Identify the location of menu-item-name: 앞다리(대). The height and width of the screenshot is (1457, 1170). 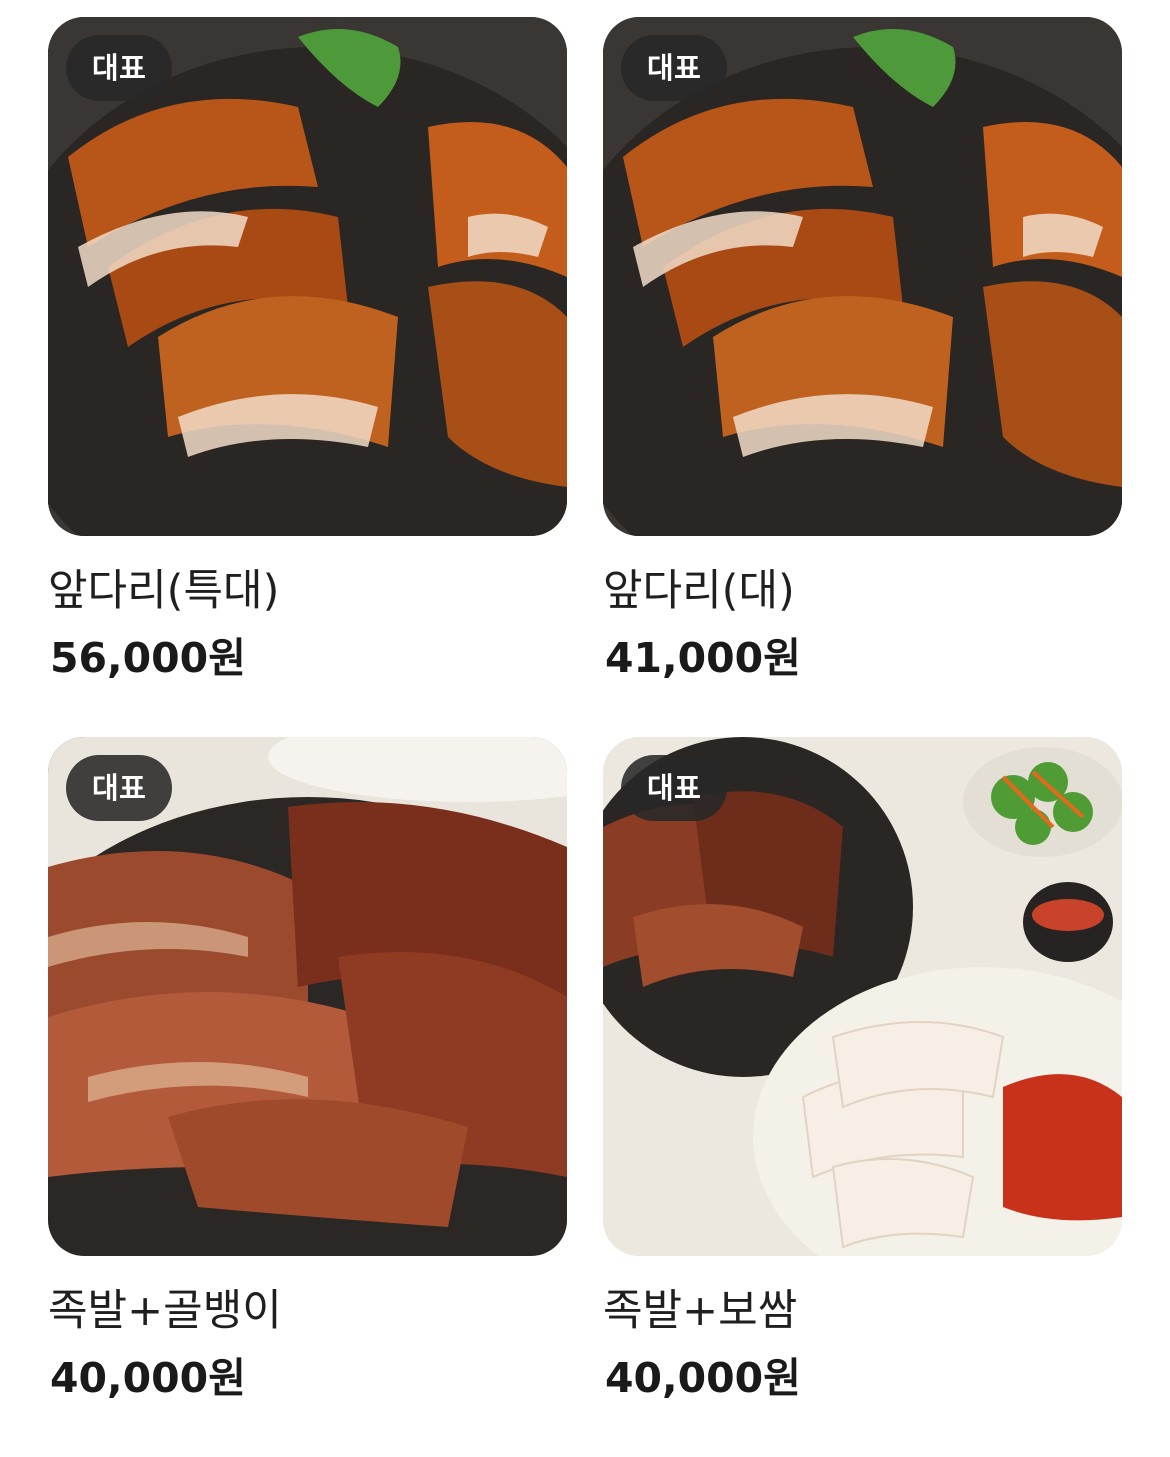
(699, 591).